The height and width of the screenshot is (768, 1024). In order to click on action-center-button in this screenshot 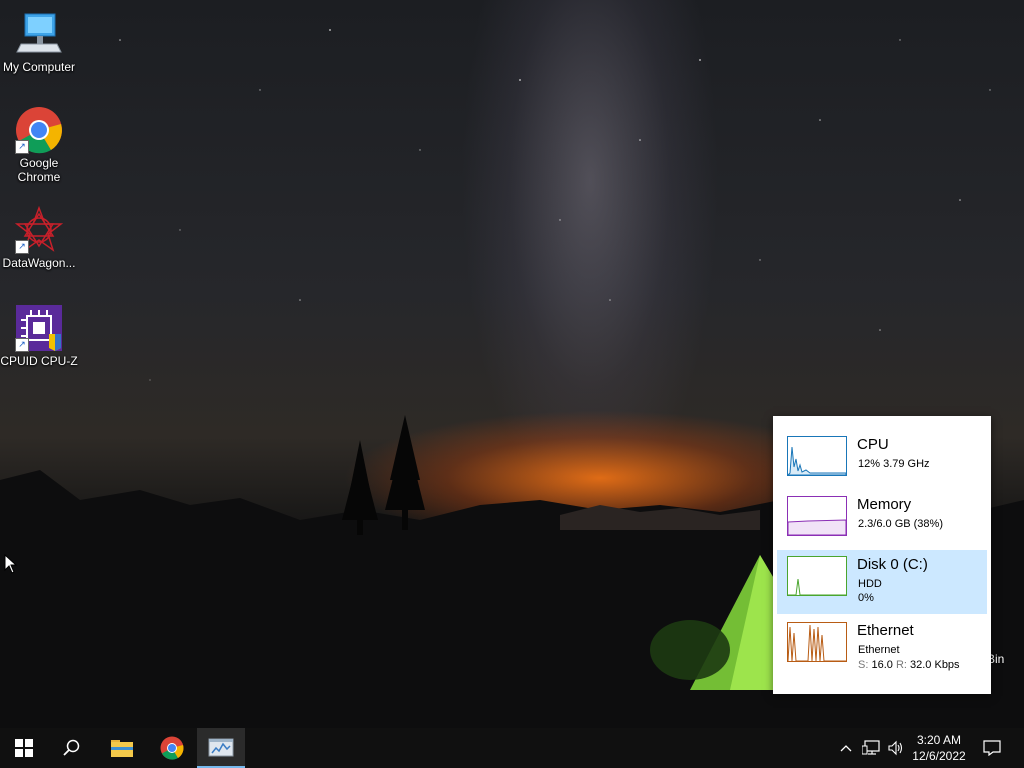, I will do `click(992, 748)`.